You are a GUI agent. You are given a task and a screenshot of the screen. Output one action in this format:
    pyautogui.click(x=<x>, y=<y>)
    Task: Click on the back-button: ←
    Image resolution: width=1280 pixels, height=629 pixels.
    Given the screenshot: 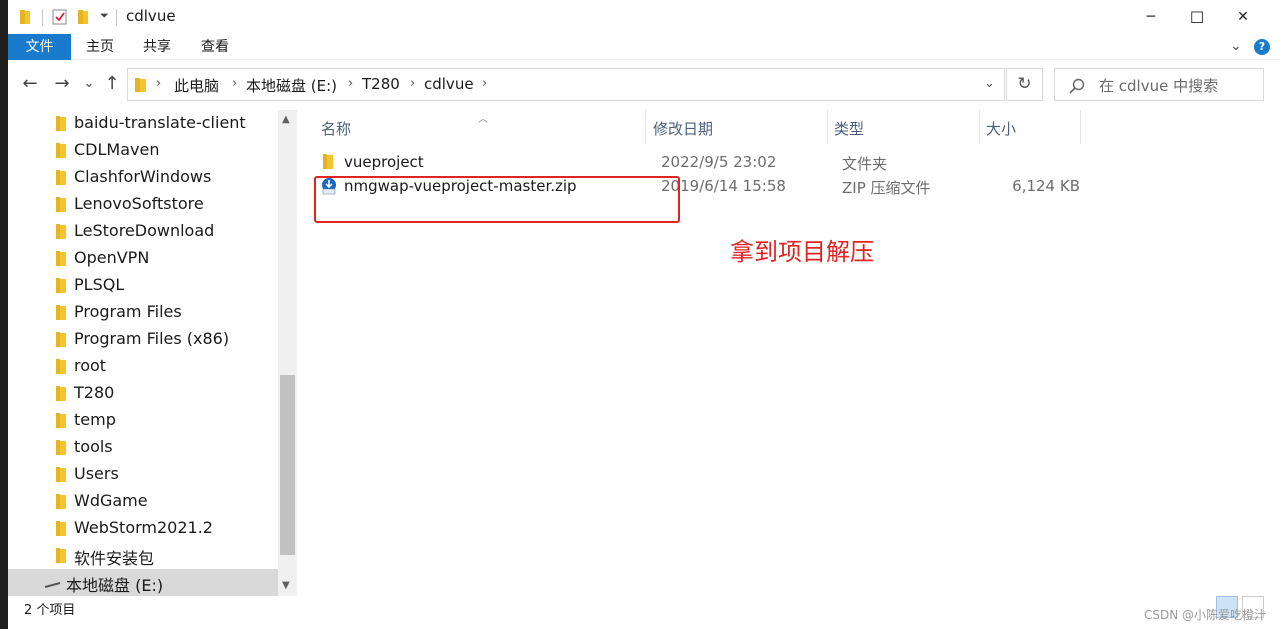 What is the action you would take?
    pyautogui.click(x=30, y=84)
    